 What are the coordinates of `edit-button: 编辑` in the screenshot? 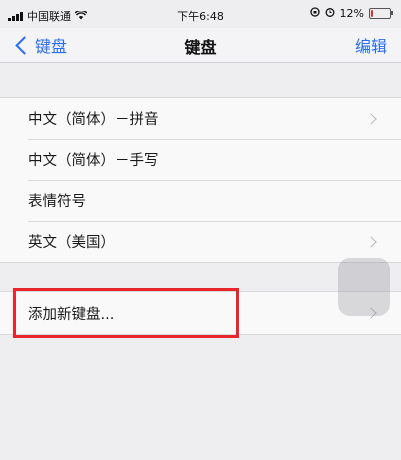 It's located at (371, 45).